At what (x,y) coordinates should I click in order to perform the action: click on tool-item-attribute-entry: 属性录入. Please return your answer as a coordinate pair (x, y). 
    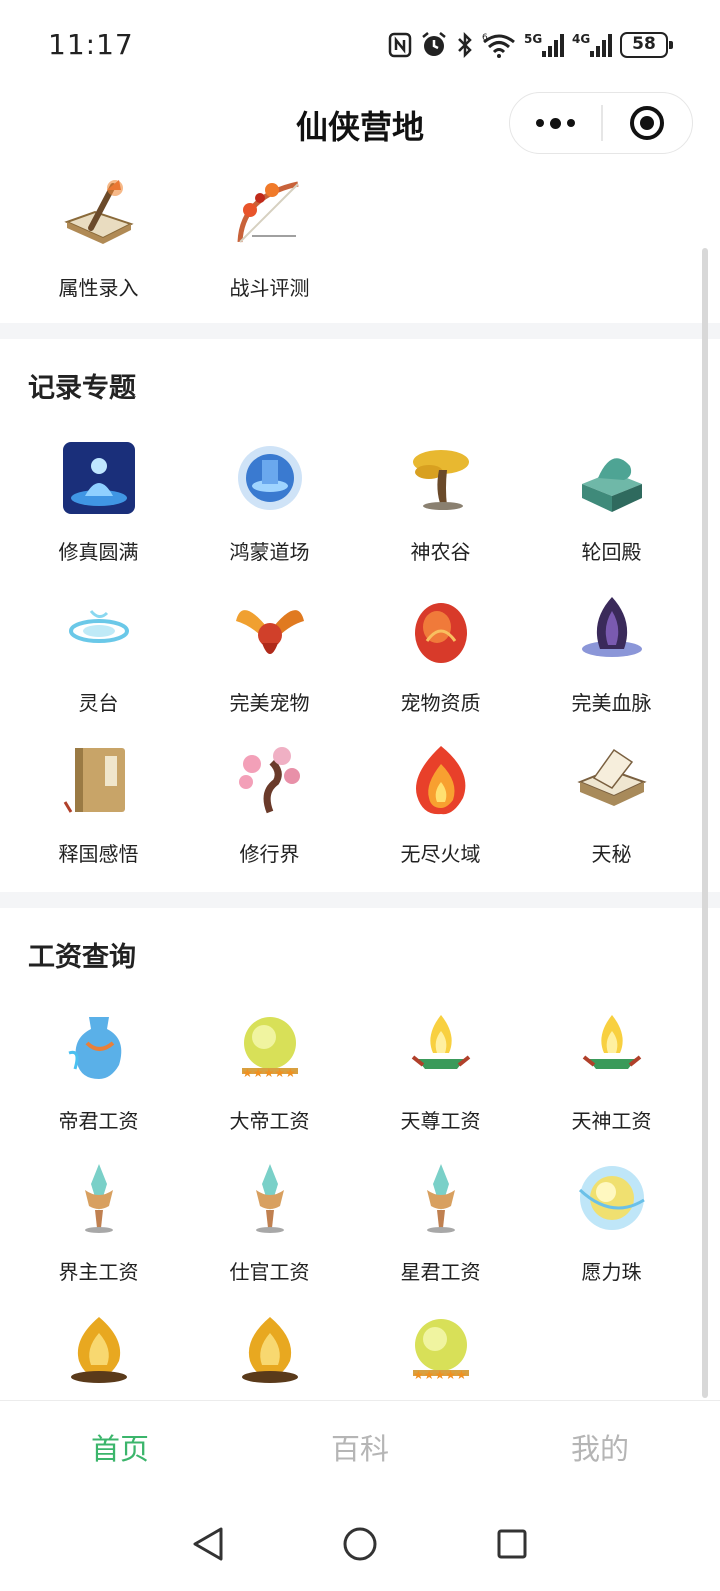
    Looking at the image, I should click on (98, 244).